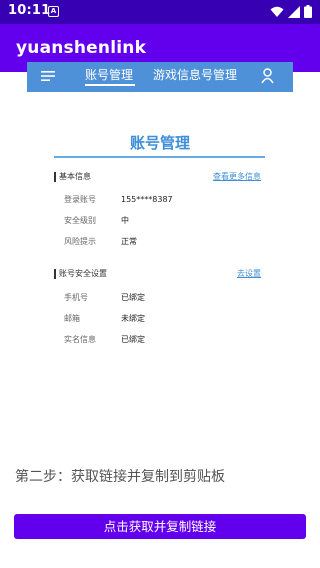 This screenshot has width=320, height=568. What do you see at coordinates (80, 220) in the screenshot?
I see `row-key: 安全级别` at bounding box center [80, 220].